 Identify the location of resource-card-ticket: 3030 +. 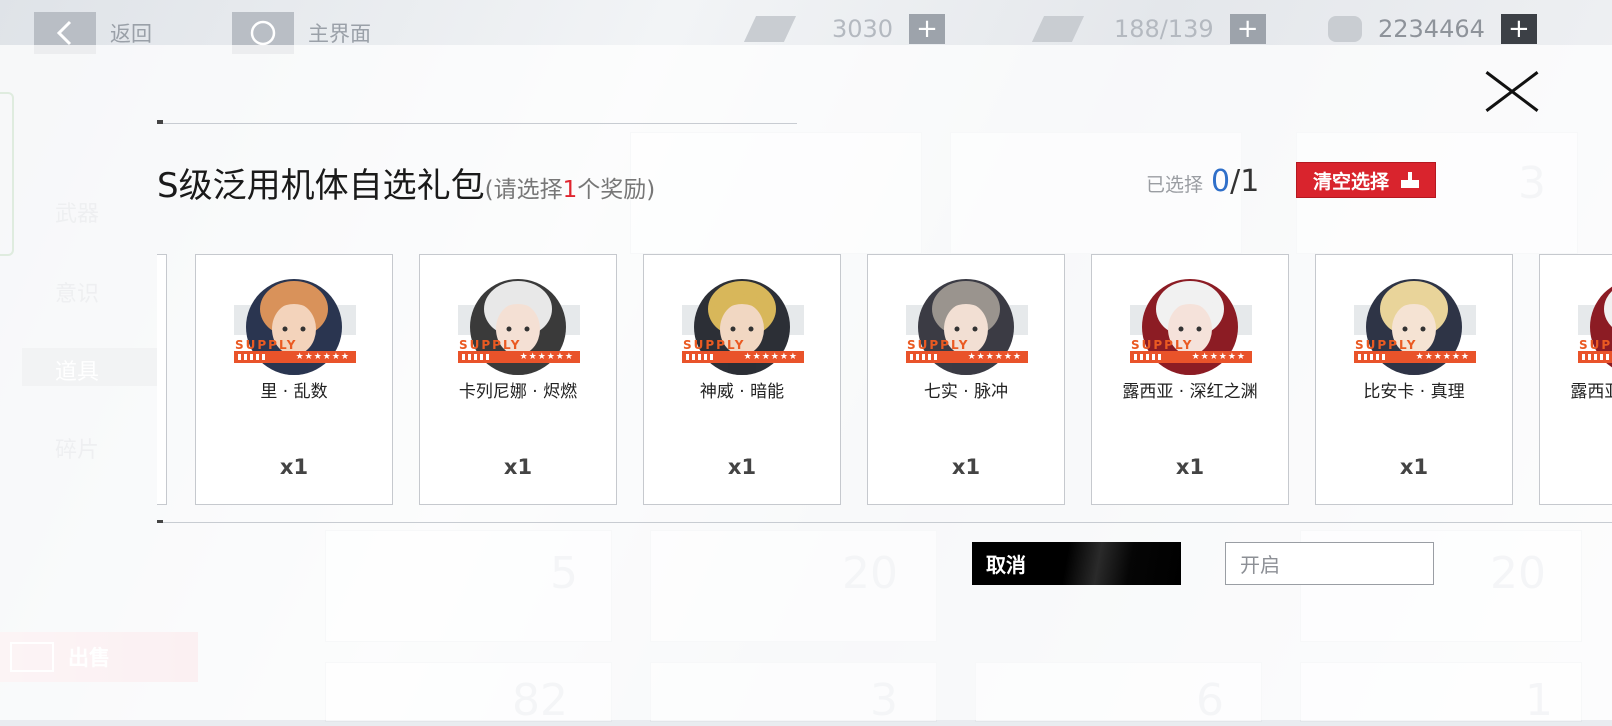
(844, 29).